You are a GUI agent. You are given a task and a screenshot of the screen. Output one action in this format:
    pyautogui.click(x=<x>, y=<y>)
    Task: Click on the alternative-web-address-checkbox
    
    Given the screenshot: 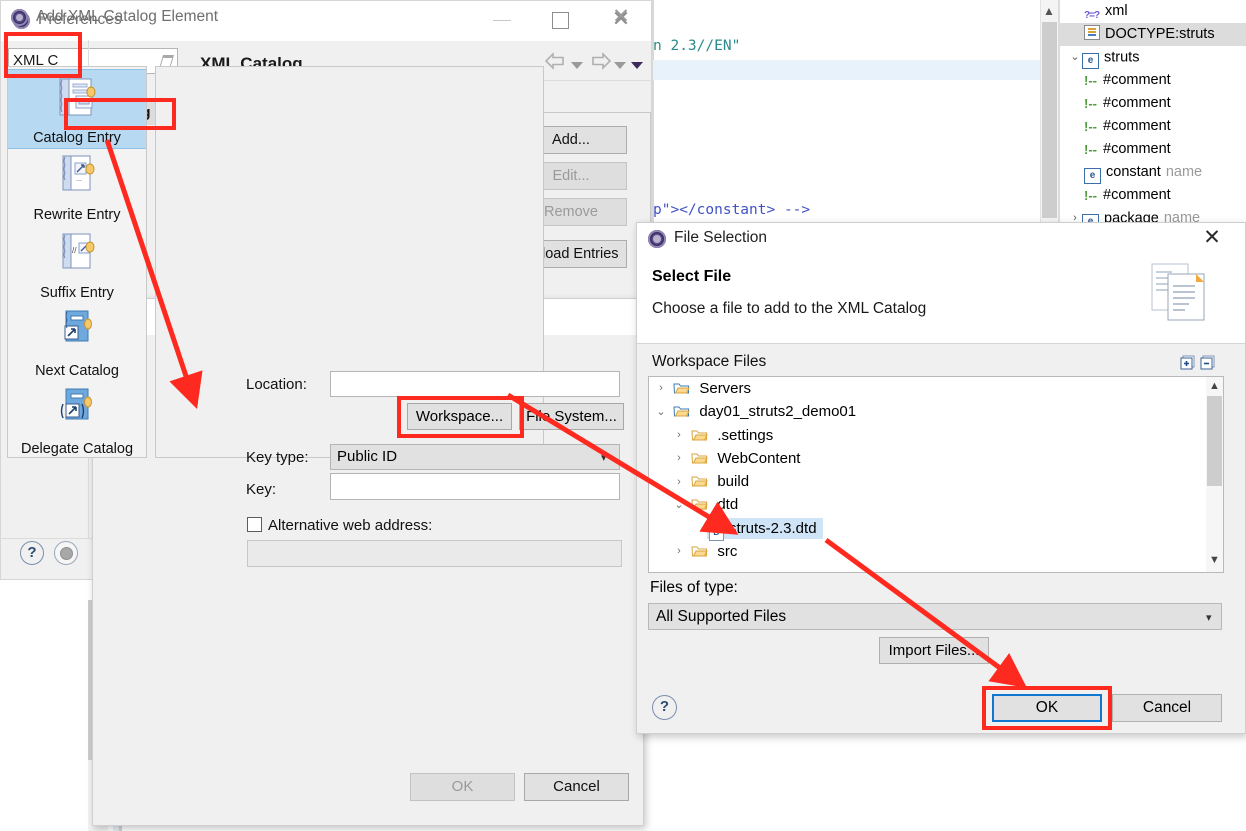 What is the action you would take?
    pyautogui.click(x=254, y=524)
    